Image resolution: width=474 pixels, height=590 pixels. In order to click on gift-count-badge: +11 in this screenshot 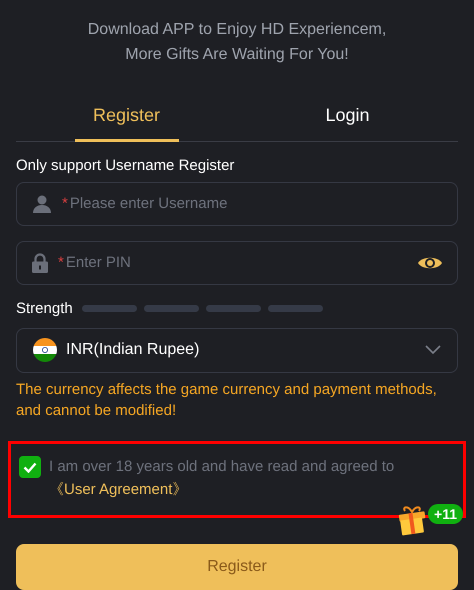, I will do `click(445, 514)`.